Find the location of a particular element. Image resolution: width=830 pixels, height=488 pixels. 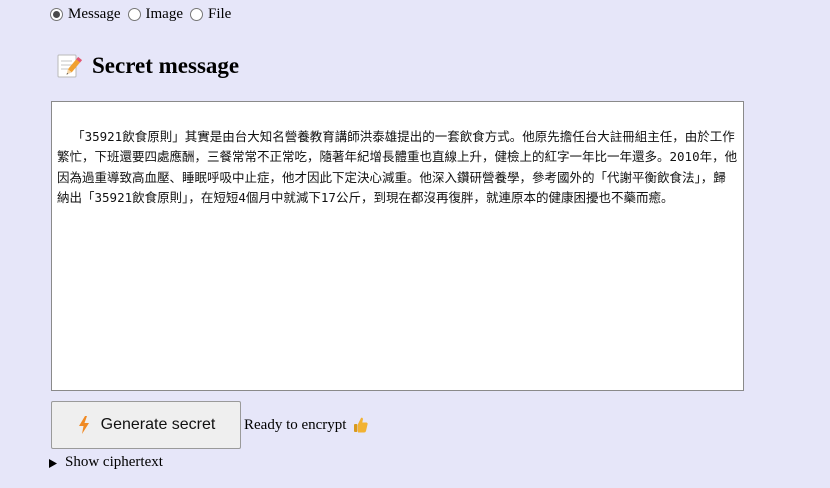

thumbs-up-icon is located at coordinates (361, 425).